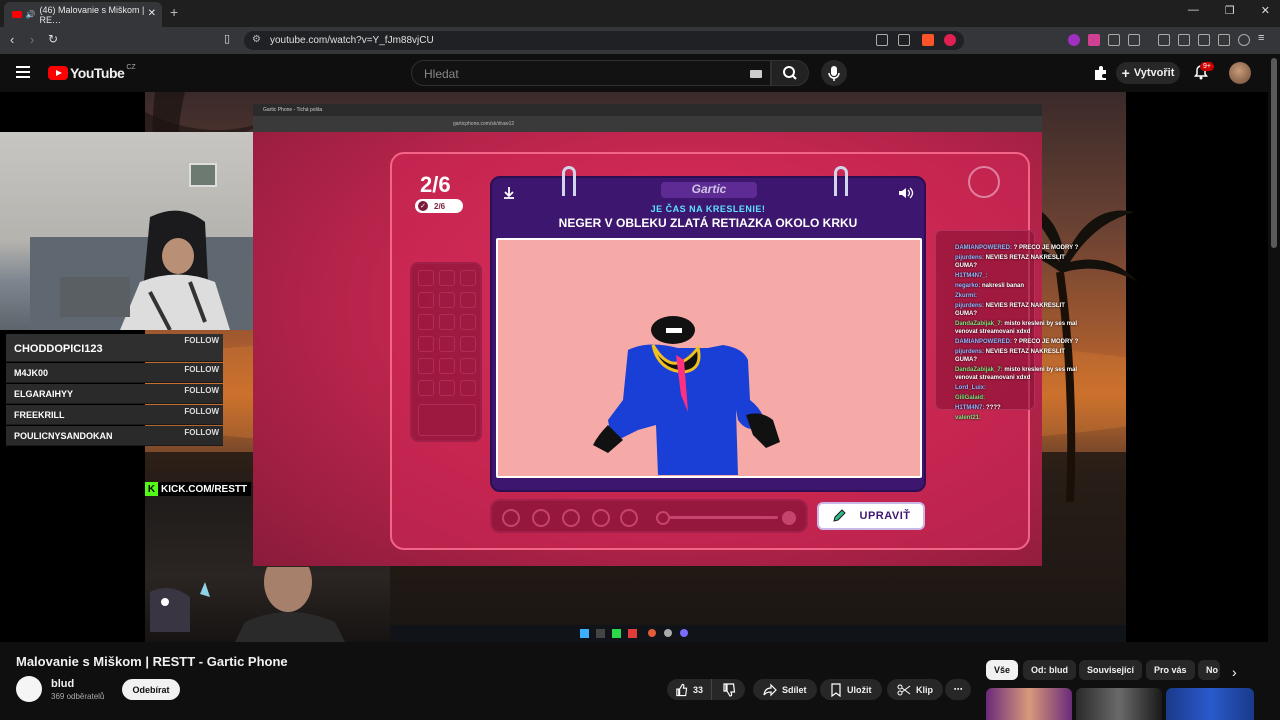 This screenshot has width=1280, height=720. Describe the element at coordinates (147, 246) in the screenshot. I see `webcam-scene` at that location.